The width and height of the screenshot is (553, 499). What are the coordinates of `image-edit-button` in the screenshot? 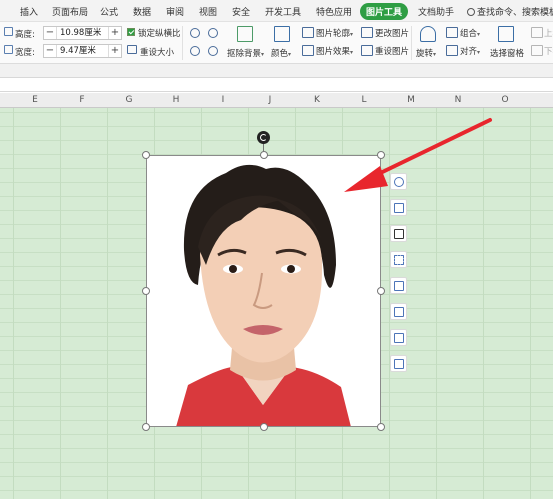 It's located at (398, 311).